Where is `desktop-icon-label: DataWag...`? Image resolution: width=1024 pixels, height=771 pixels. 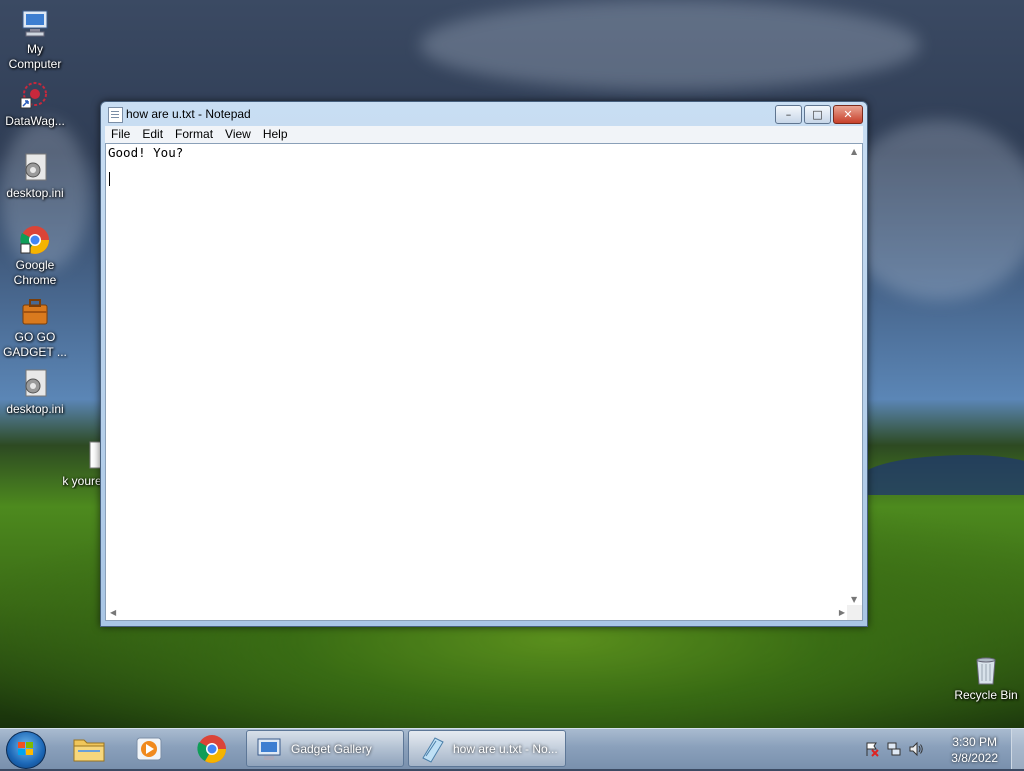 desktop-icon-label: DataWag... is located at coordinates (35, 121).